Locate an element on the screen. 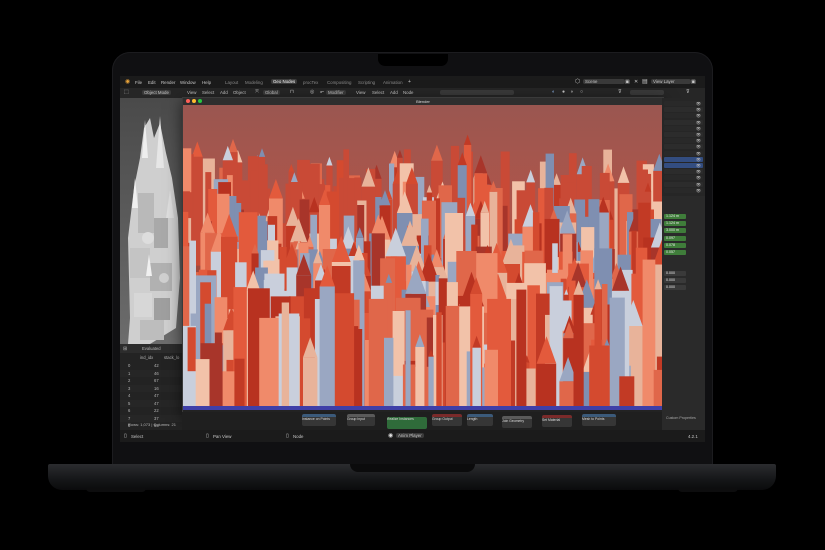 This screenshot has height=550, width=825. dock-app-label: Anim Player is located at coordinates (410, 435).